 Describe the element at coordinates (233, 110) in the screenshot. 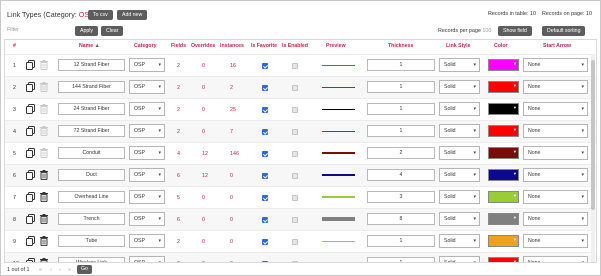

I see `instances-count: 25` at that location.